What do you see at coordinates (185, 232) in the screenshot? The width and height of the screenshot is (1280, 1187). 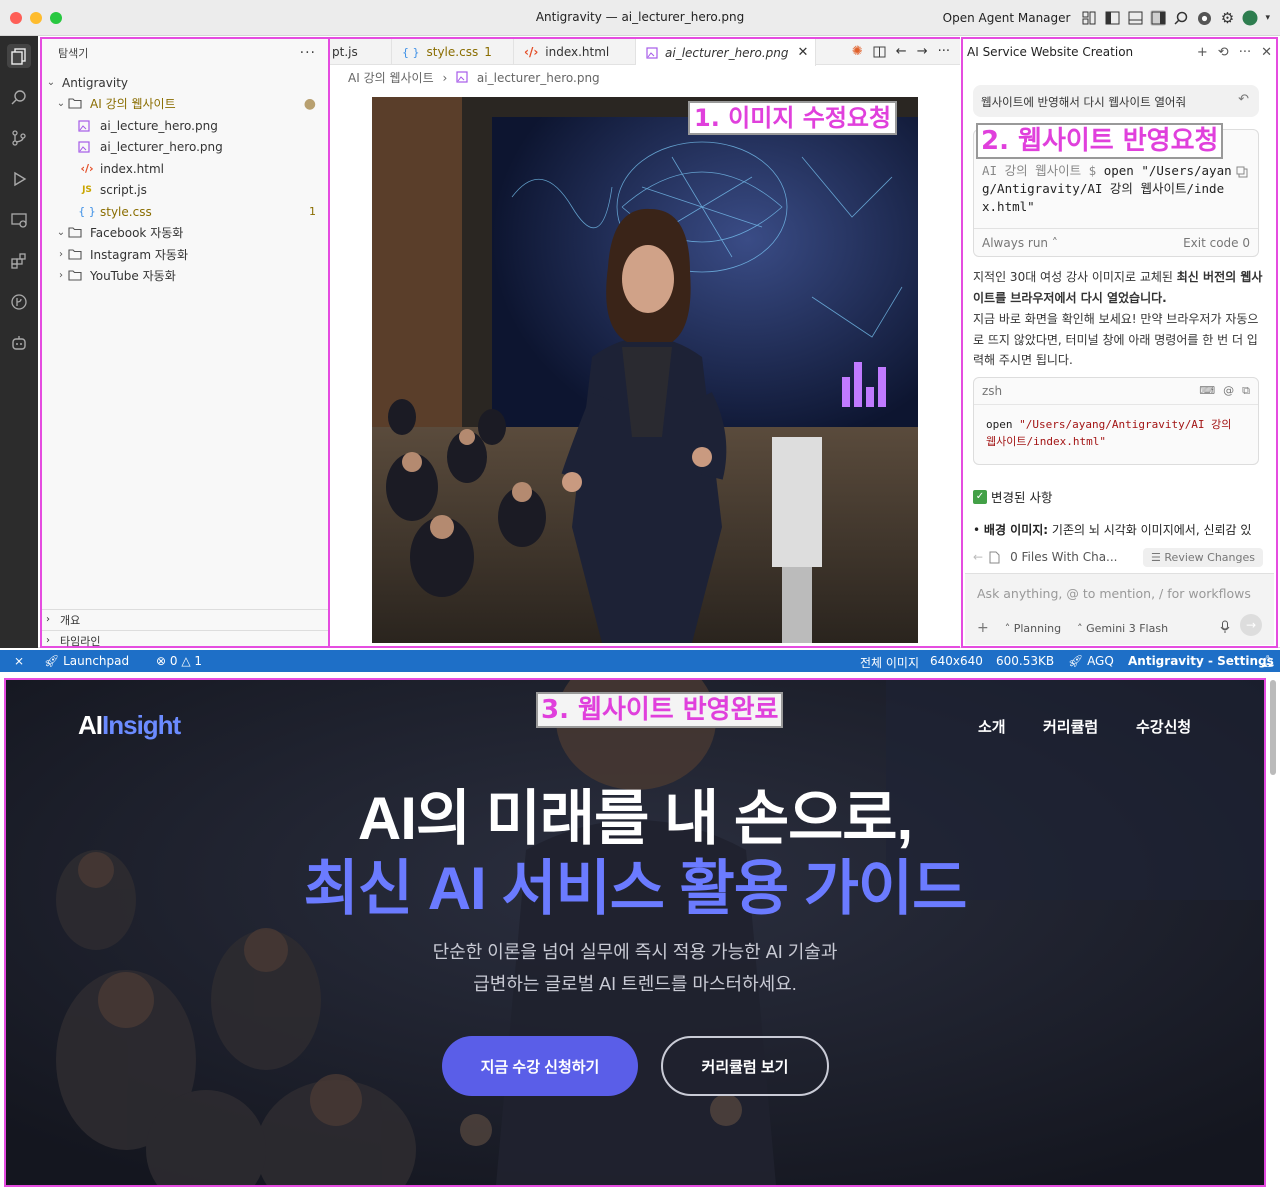 I see `tree-folder: ⌄ Facebook 자동화` at bounding box center [185, 232].